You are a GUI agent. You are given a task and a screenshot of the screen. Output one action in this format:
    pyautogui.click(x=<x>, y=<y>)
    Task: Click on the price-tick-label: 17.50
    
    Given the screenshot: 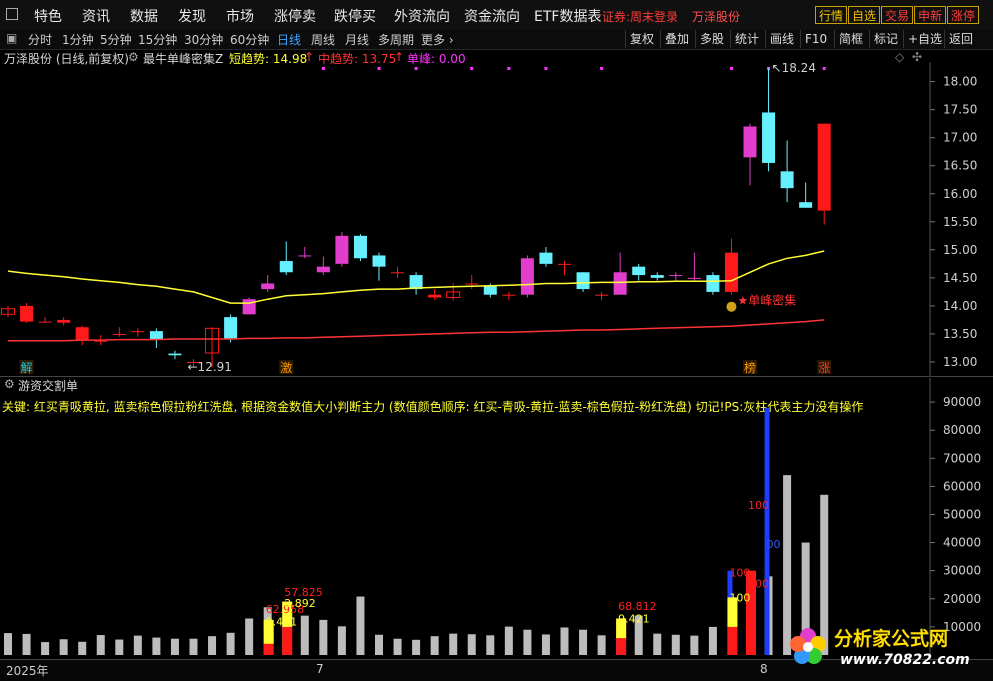 What is the action you would take?
    pyautogui.click(x=960, y=110)
    